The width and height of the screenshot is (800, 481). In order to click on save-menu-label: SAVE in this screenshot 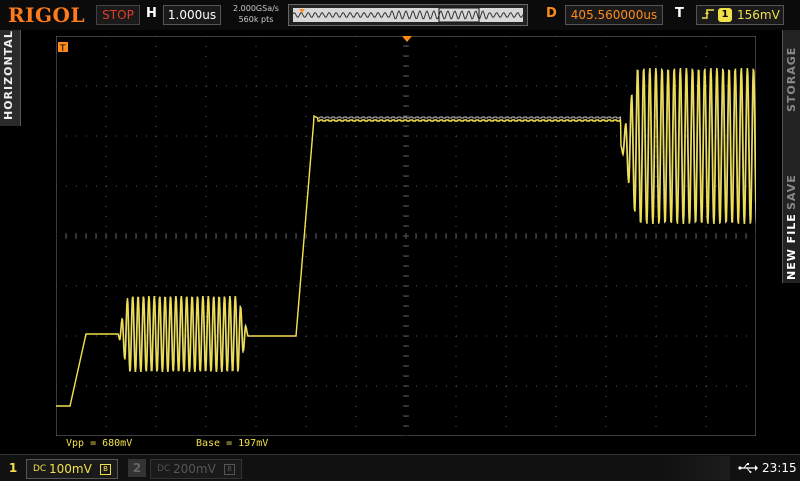, I will do `click(791, 192)`.